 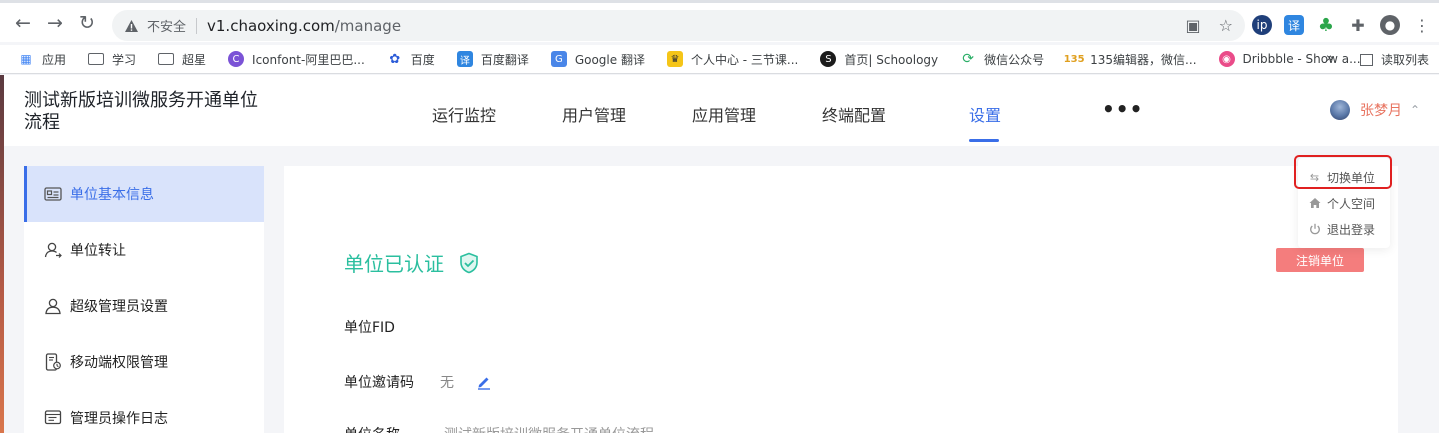 What do you see at coordinates (984, 140) in the screenshot?
I see `nav-active-indicator` at bounding box center [984, 140].